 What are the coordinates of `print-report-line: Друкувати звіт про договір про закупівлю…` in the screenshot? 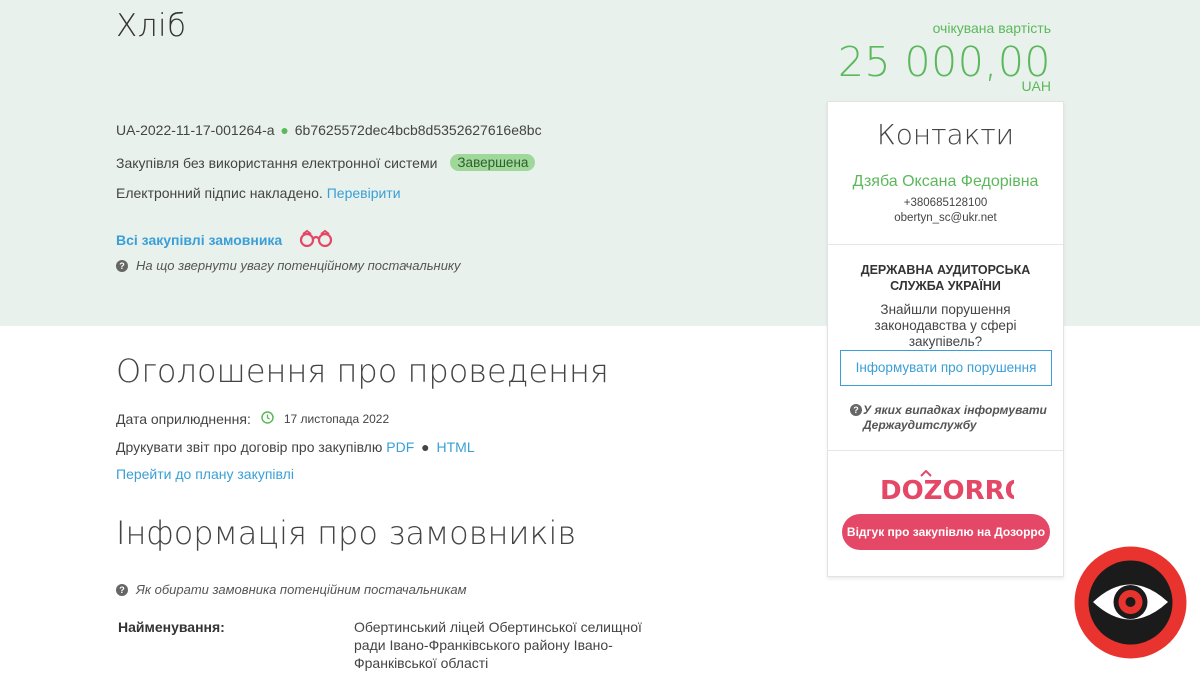 It's located at (295, 447).